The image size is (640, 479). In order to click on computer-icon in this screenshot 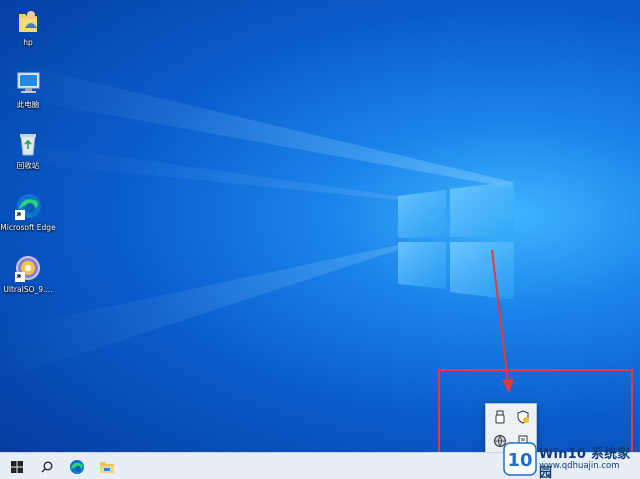, I will do `click(28, 83)`.